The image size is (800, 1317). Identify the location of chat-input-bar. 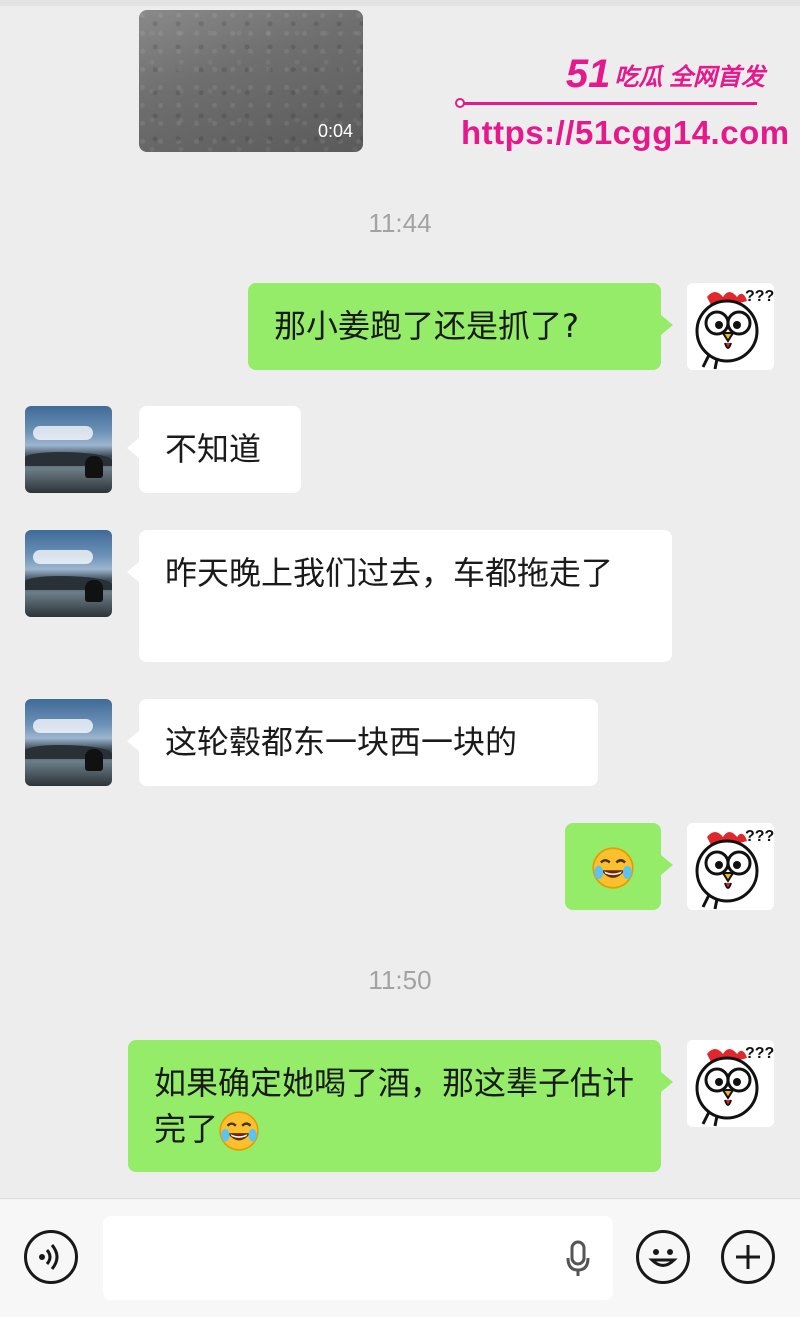
(400, 1257).